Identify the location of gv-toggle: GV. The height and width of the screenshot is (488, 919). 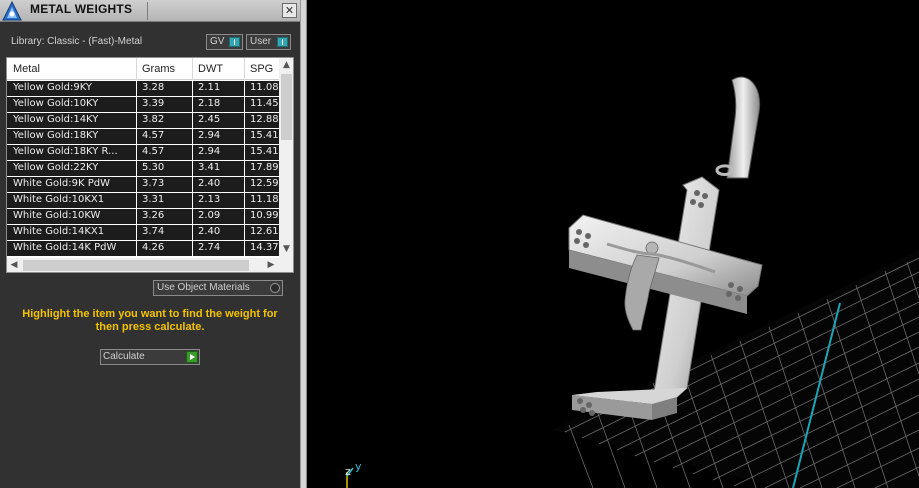
(224, 42).